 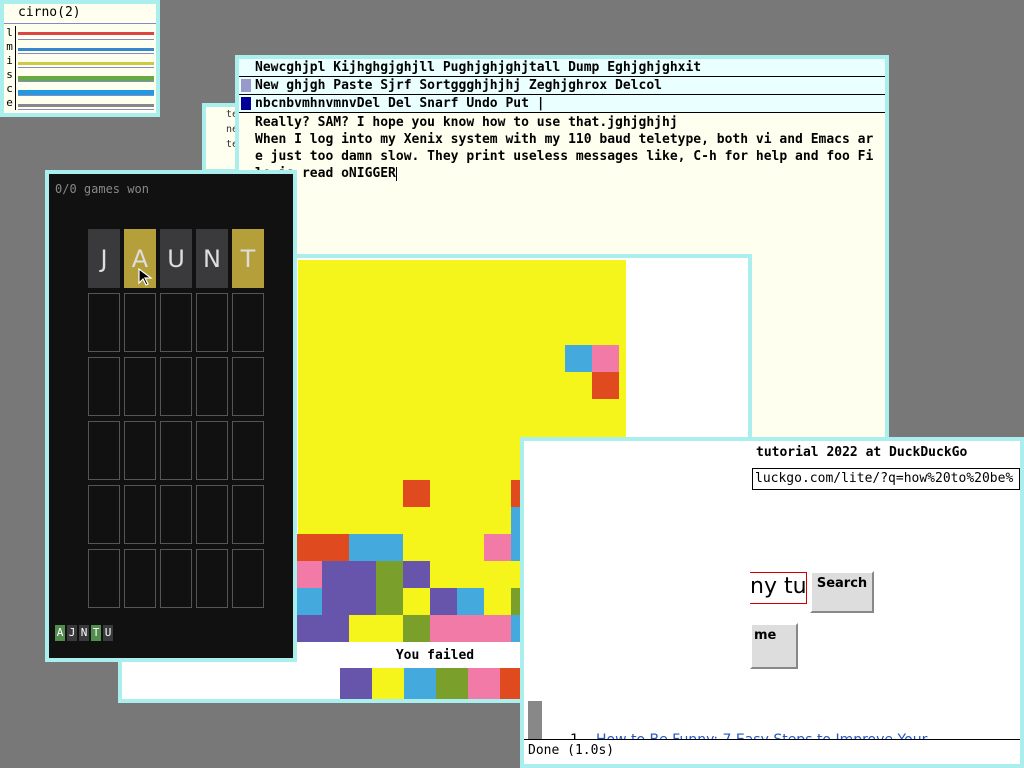 I want to click on stats-label: e, so click(x=10, y=103).